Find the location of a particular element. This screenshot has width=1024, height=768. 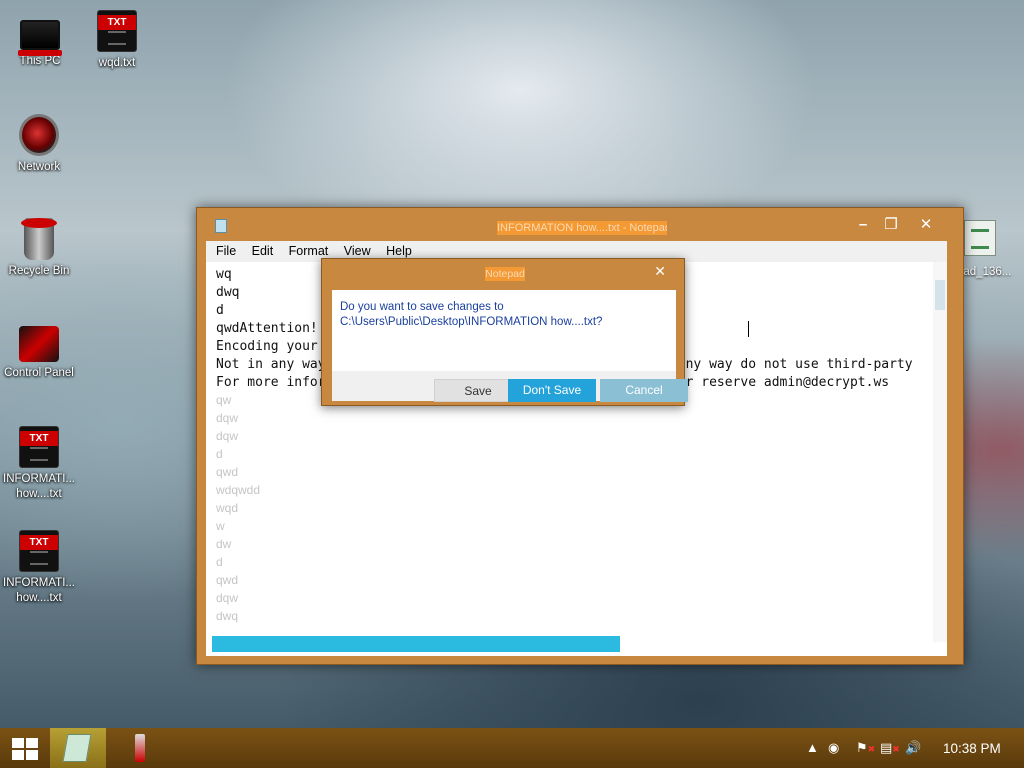

start-button is located at coordinates (25, 748).